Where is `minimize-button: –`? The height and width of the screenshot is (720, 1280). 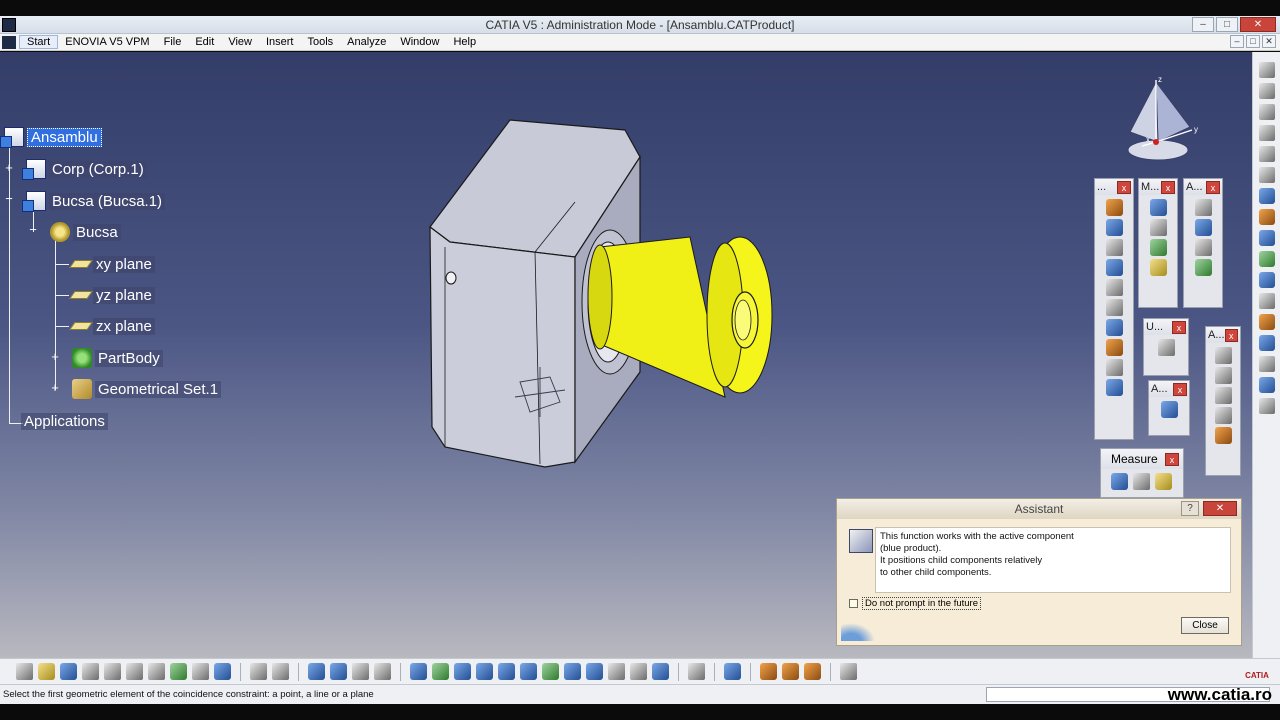 minimize-button: – is located at coordinates (1203, 24).